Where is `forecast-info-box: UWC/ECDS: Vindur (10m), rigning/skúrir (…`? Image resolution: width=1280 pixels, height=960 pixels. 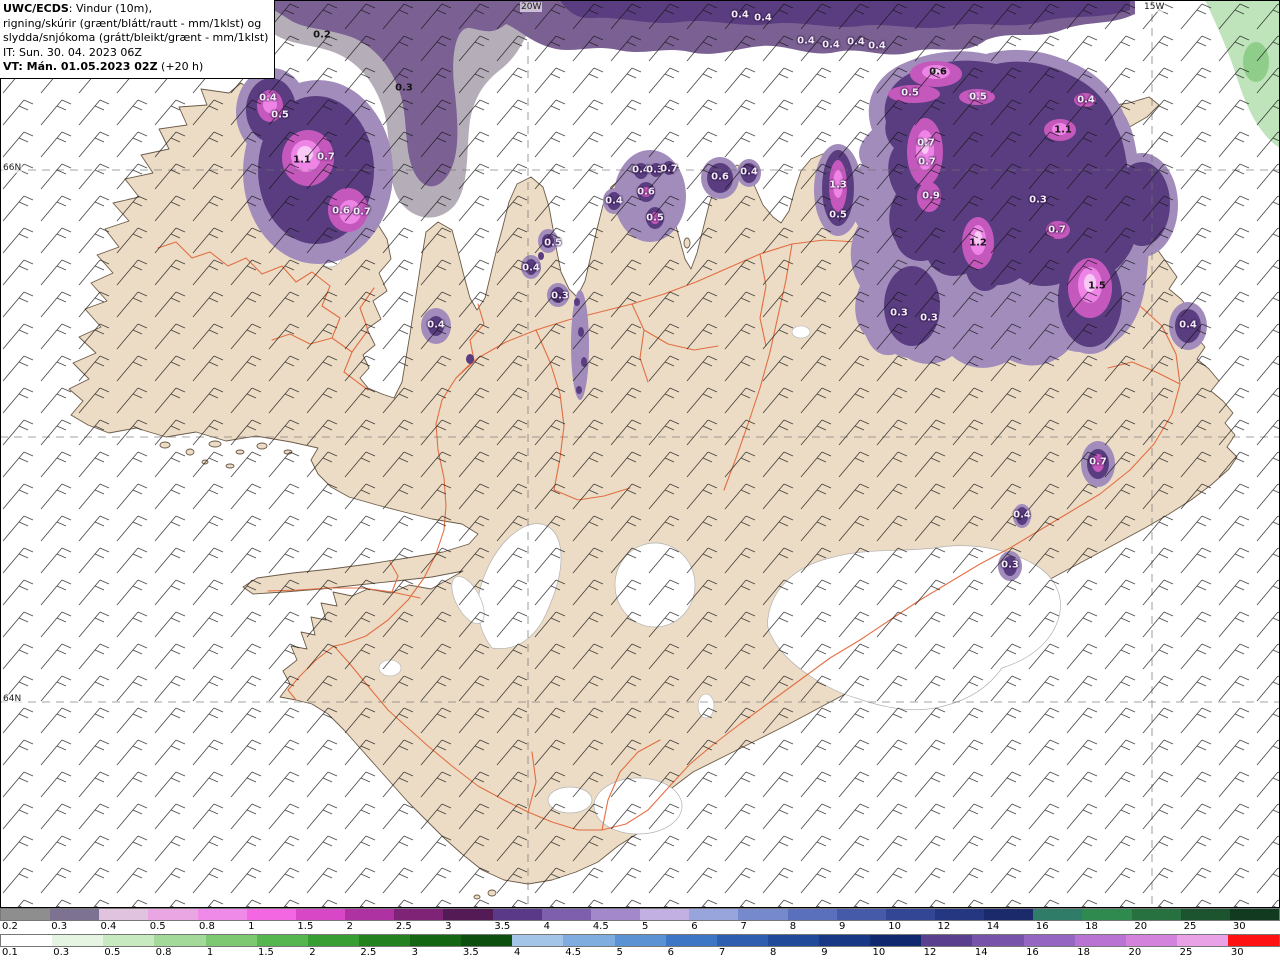 forecast-info-box: UWC/ECDS: Vindur (10m), rigning/skúrir (… is located at coordinates (138, 39).